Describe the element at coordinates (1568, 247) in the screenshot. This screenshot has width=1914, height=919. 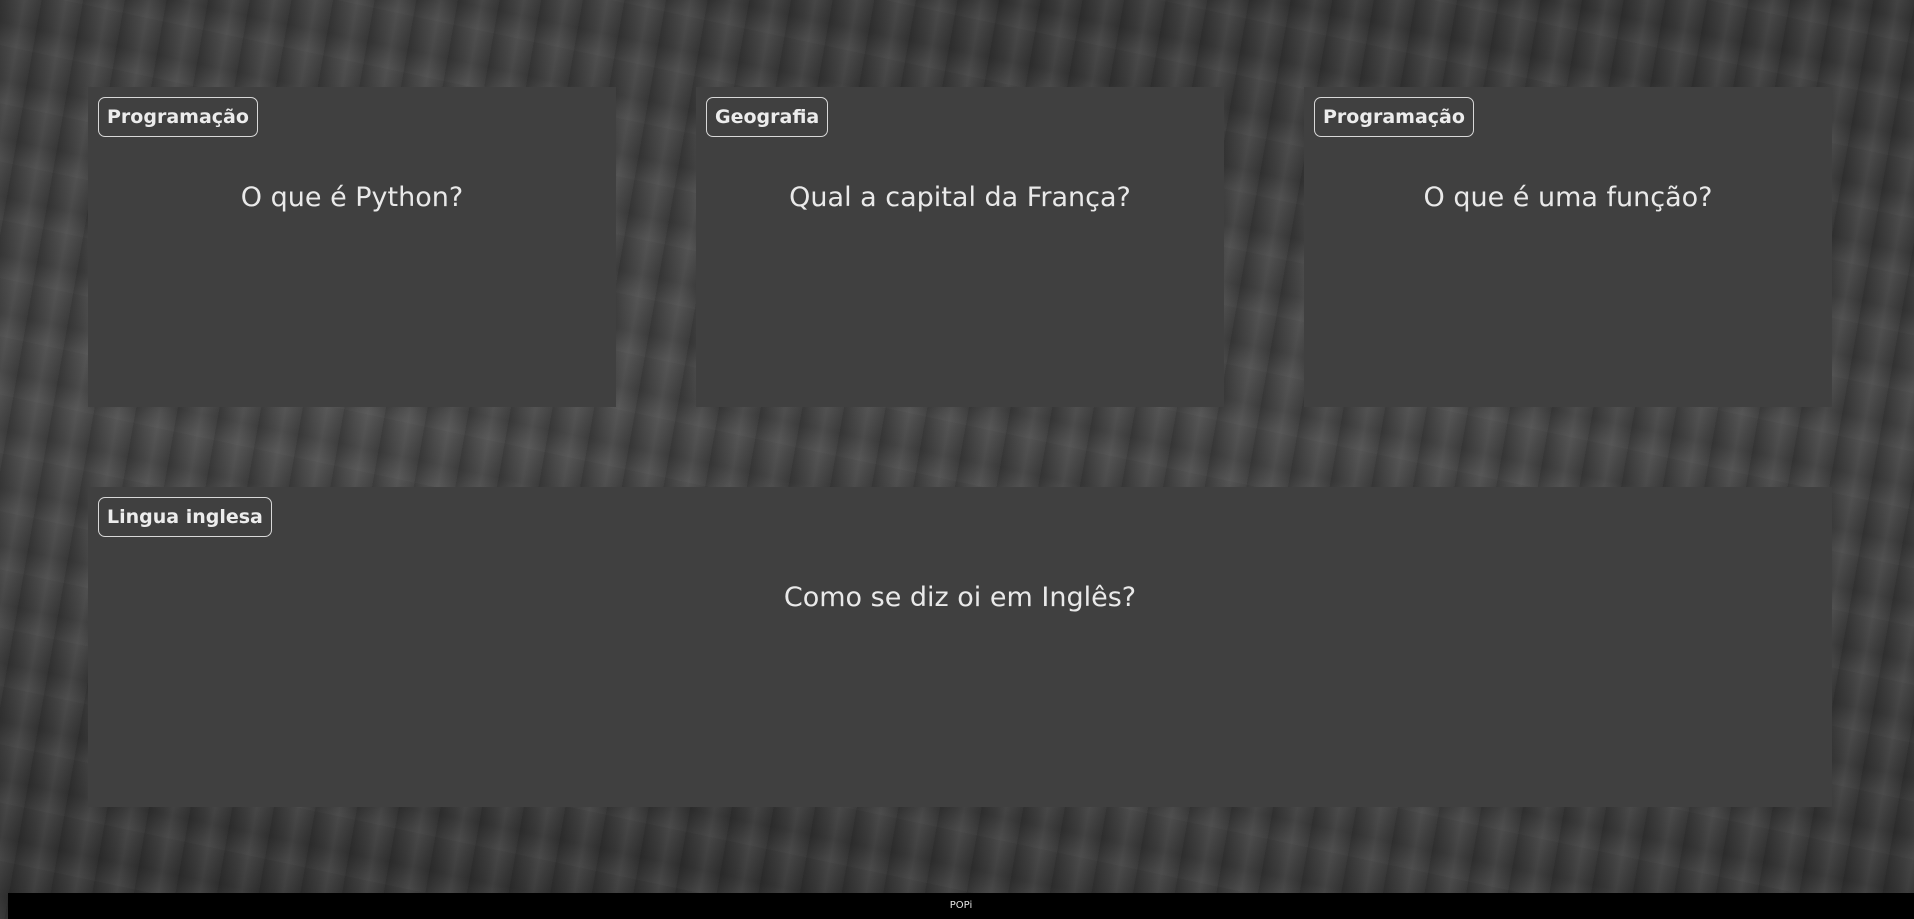
I see `question-card-function: Programação O que é uma função?` at that location.